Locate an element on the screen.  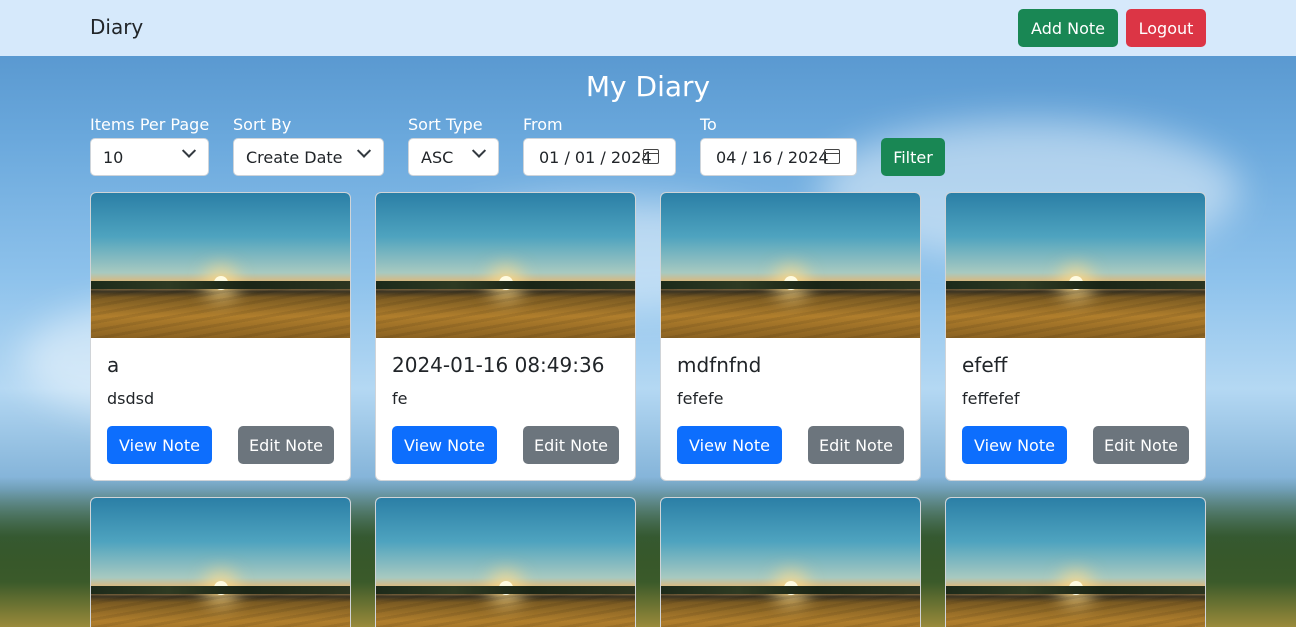
sort-type-select: ASC is located at coordinates (453, 157).